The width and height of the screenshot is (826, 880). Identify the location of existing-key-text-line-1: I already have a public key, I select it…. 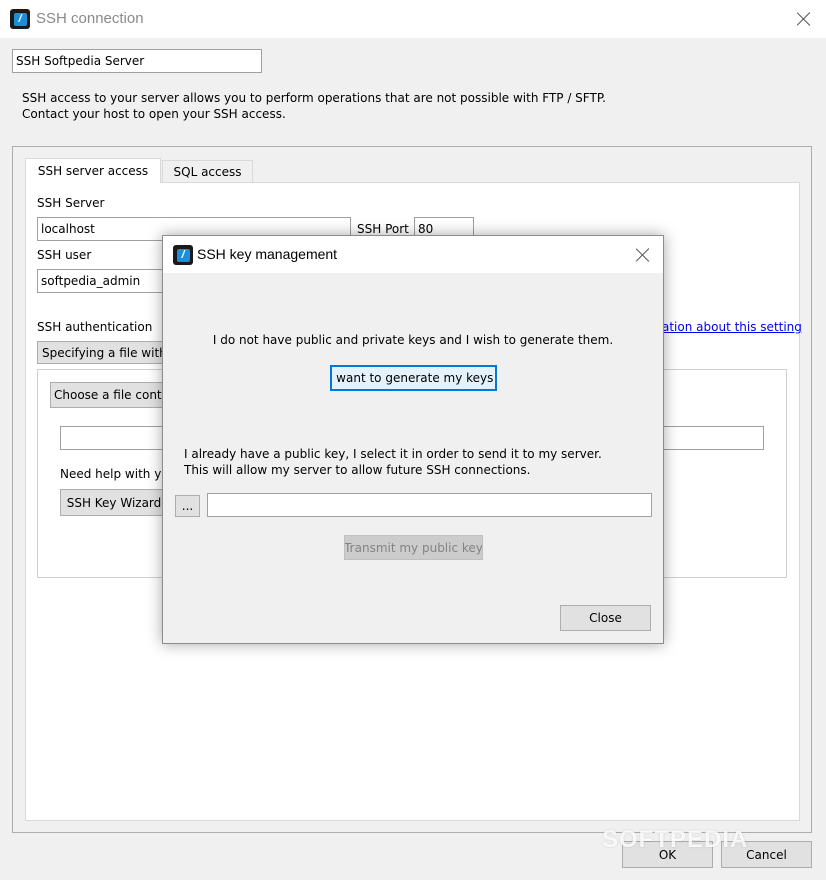
(393, 454).